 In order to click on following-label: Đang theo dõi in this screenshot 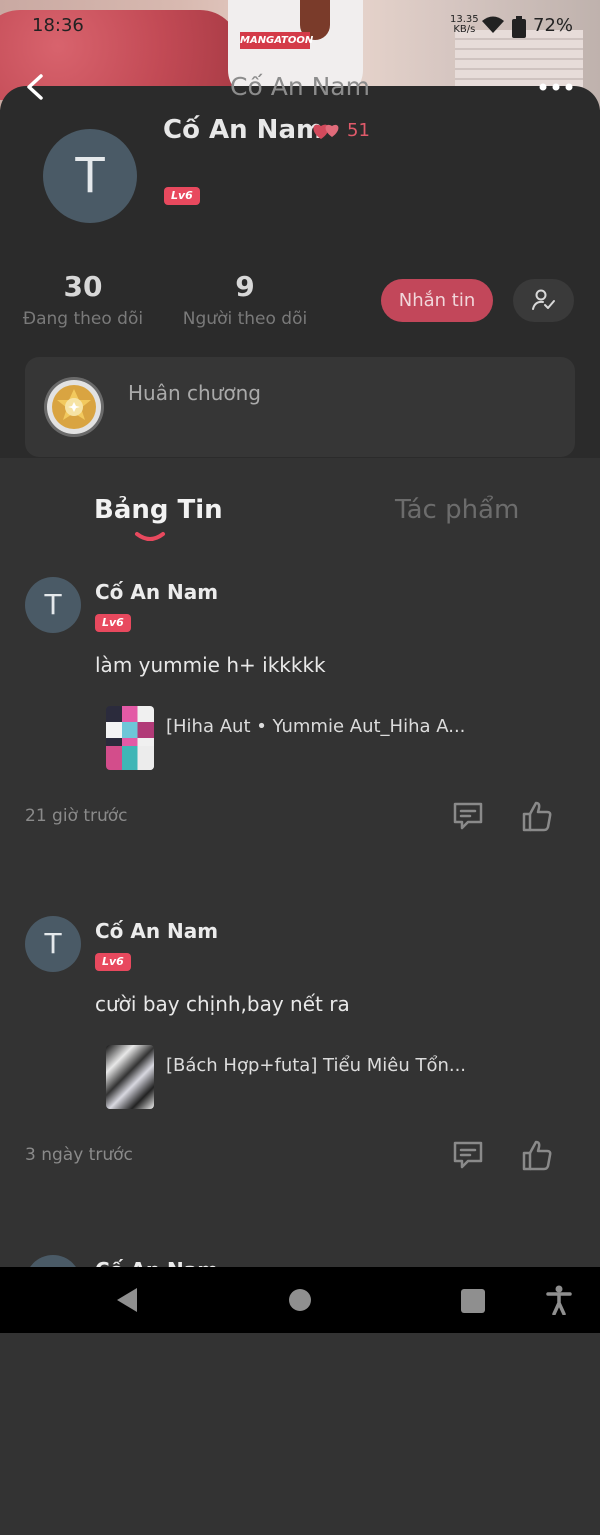, I will do `click(83, 319)`.